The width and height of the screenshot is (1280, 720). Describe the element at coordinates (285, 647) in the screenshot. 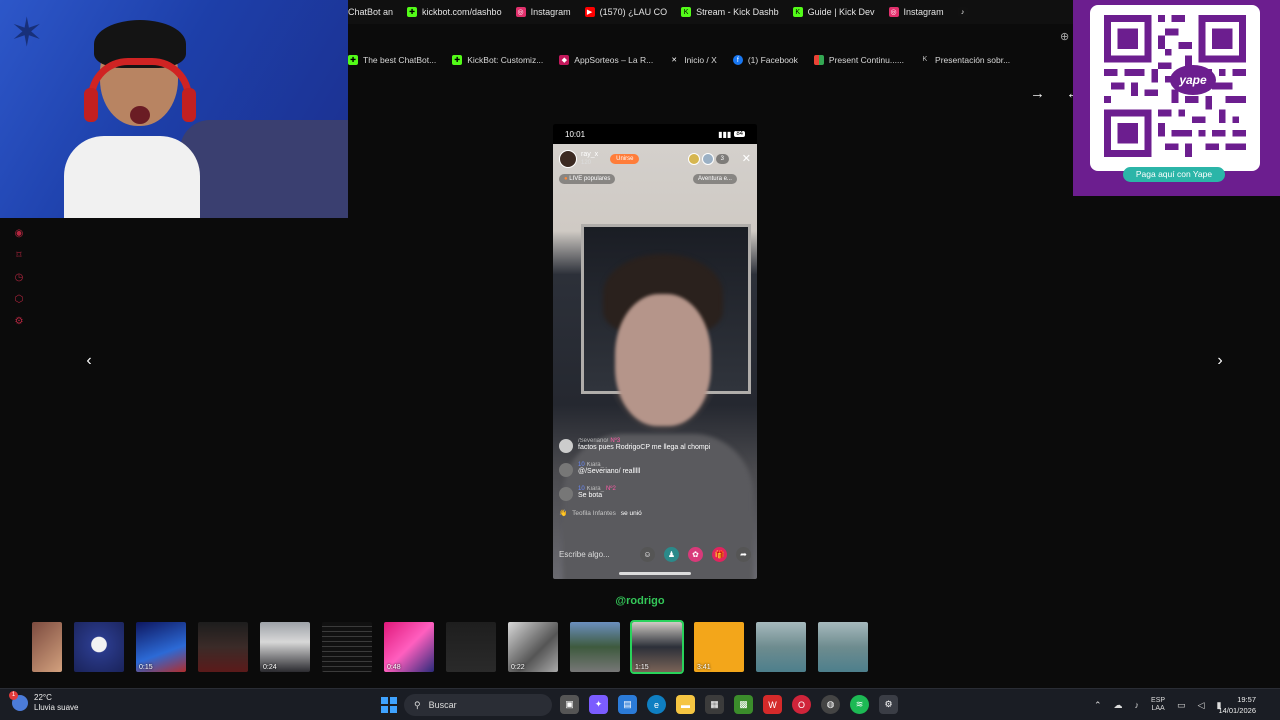

I see `thumbnail: 0:24` at that location.